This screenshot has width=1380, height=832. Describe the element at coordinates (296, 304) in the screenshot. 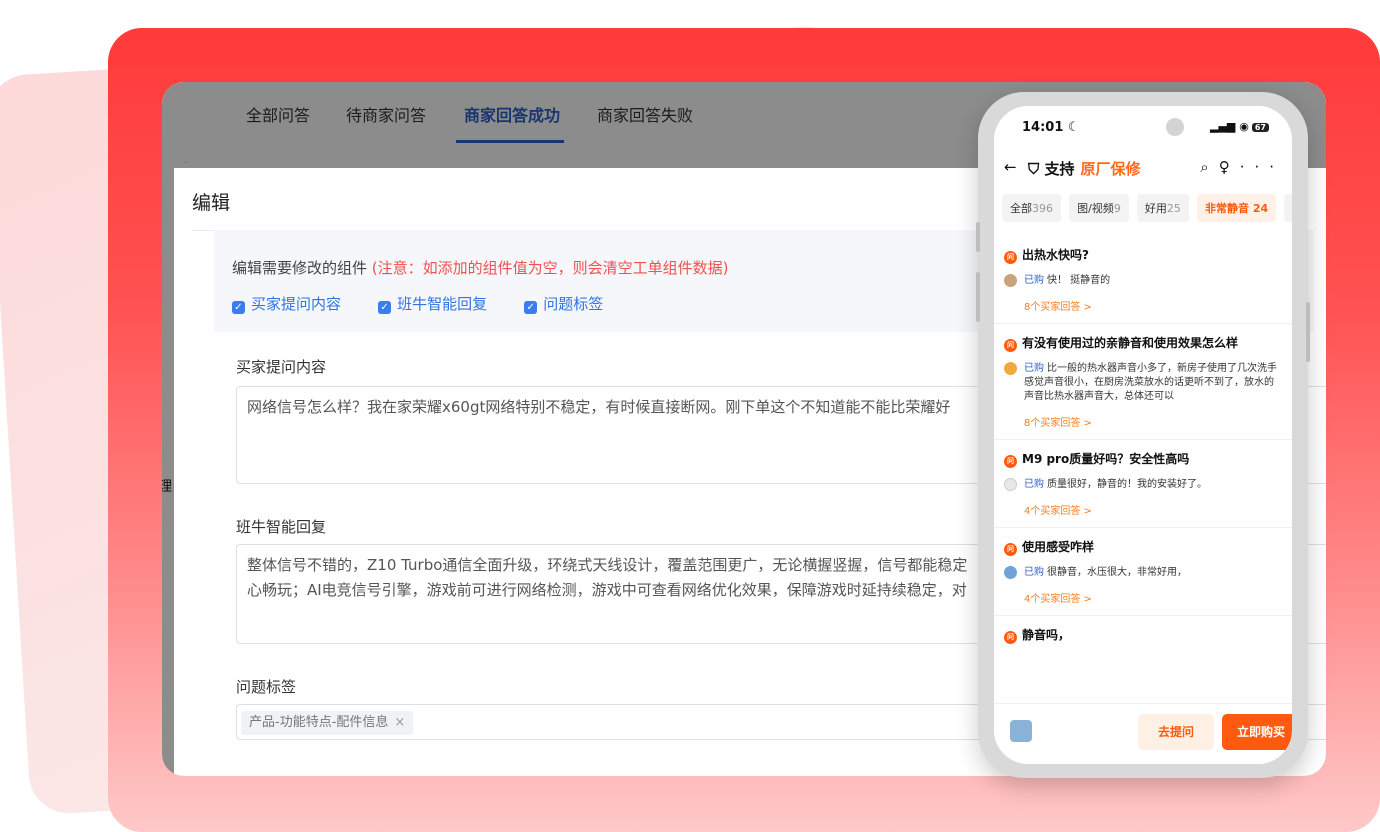

I see `checkbox-label: 买家提问内容` at that location.